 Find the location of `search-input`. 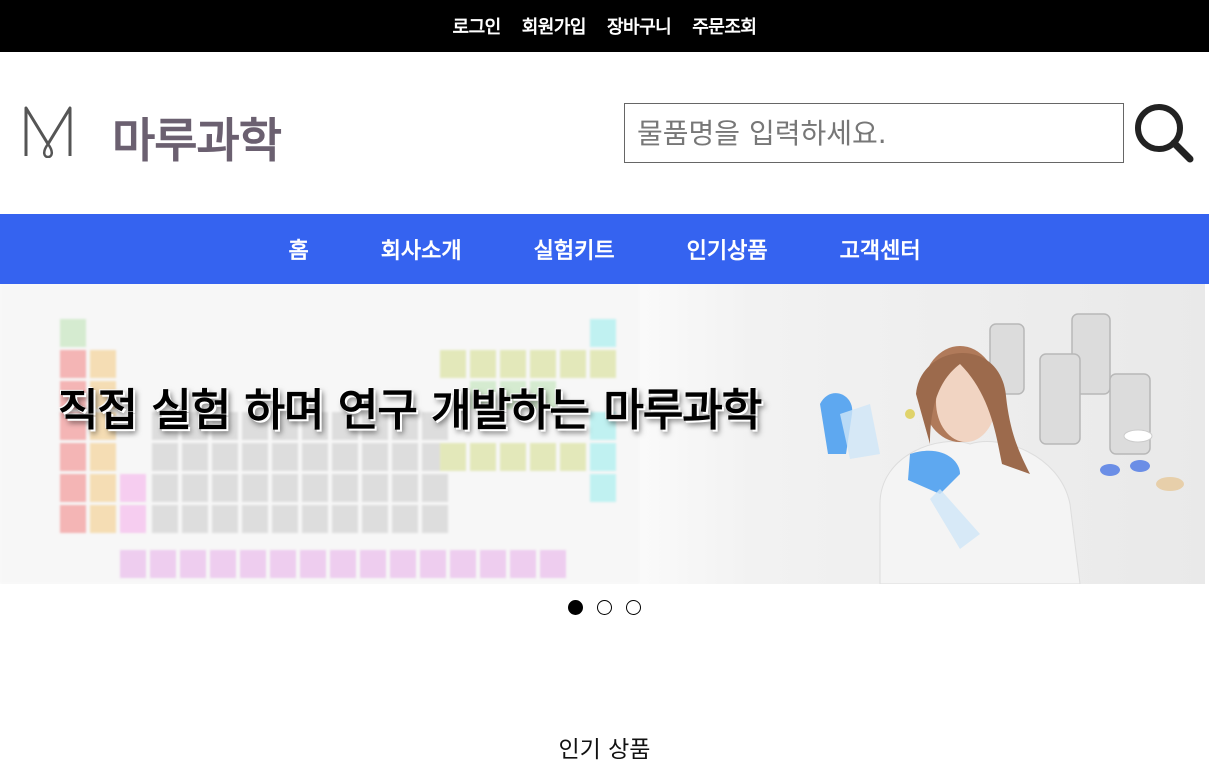

search-input is located at coordinates (874, 133).